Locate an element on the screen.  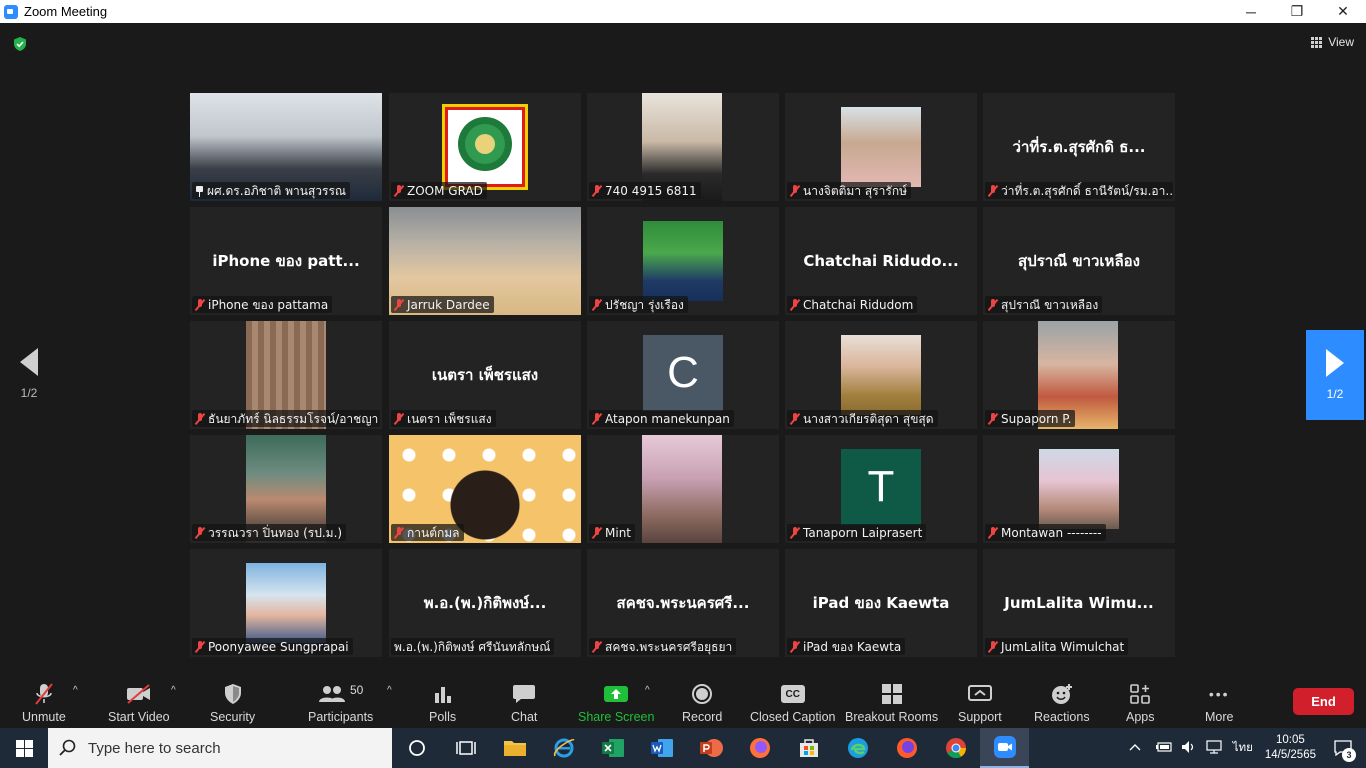
windows-logo-icon is located at coordinates (24, 748).